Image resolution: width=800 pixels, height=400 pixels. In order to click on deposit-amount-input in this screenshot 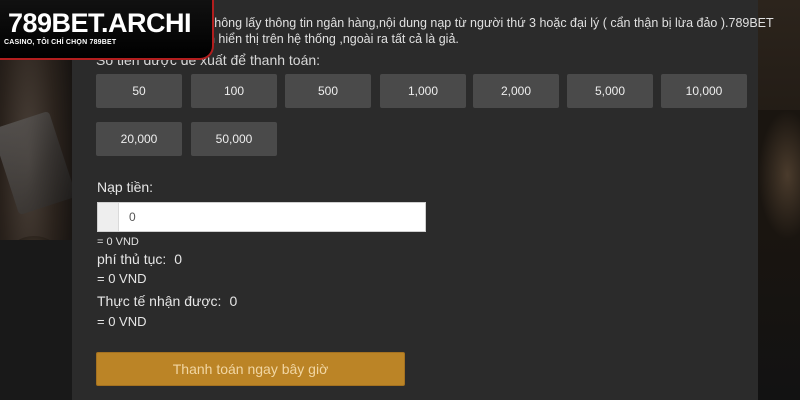, I will do `click(269, 217)`.